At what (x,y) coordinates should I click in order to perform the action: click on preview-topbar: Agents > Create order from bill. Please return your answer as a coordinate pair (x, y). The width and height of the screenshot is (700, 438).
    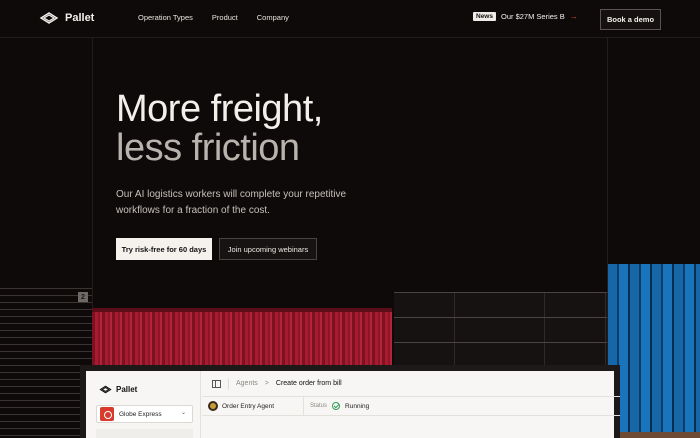
    Looking at the image, I should click on (411, 384).